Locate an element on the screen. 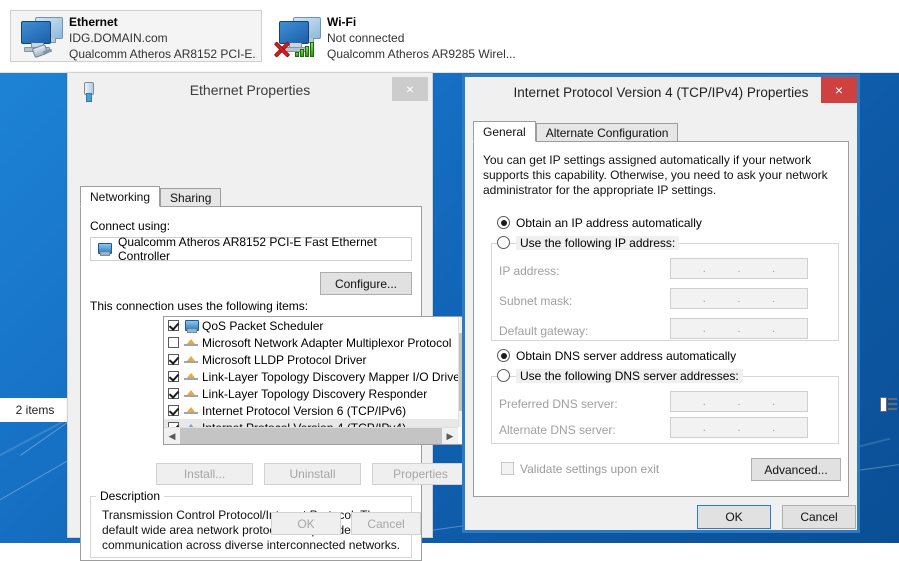 The height and width of the screenshot is (561, 899). list-item: QoS Packet Scheduler is located at coordinates (311, 325).